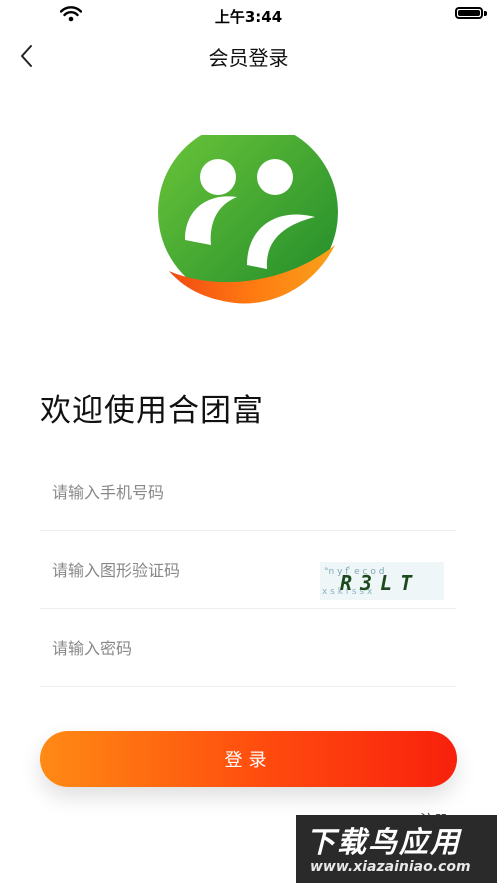 The image size is (497, 883). What do you see at coordinates (248, 17) in the screenshot?
I see `status-time: 上午3:44` at bounding box center [248, 17].